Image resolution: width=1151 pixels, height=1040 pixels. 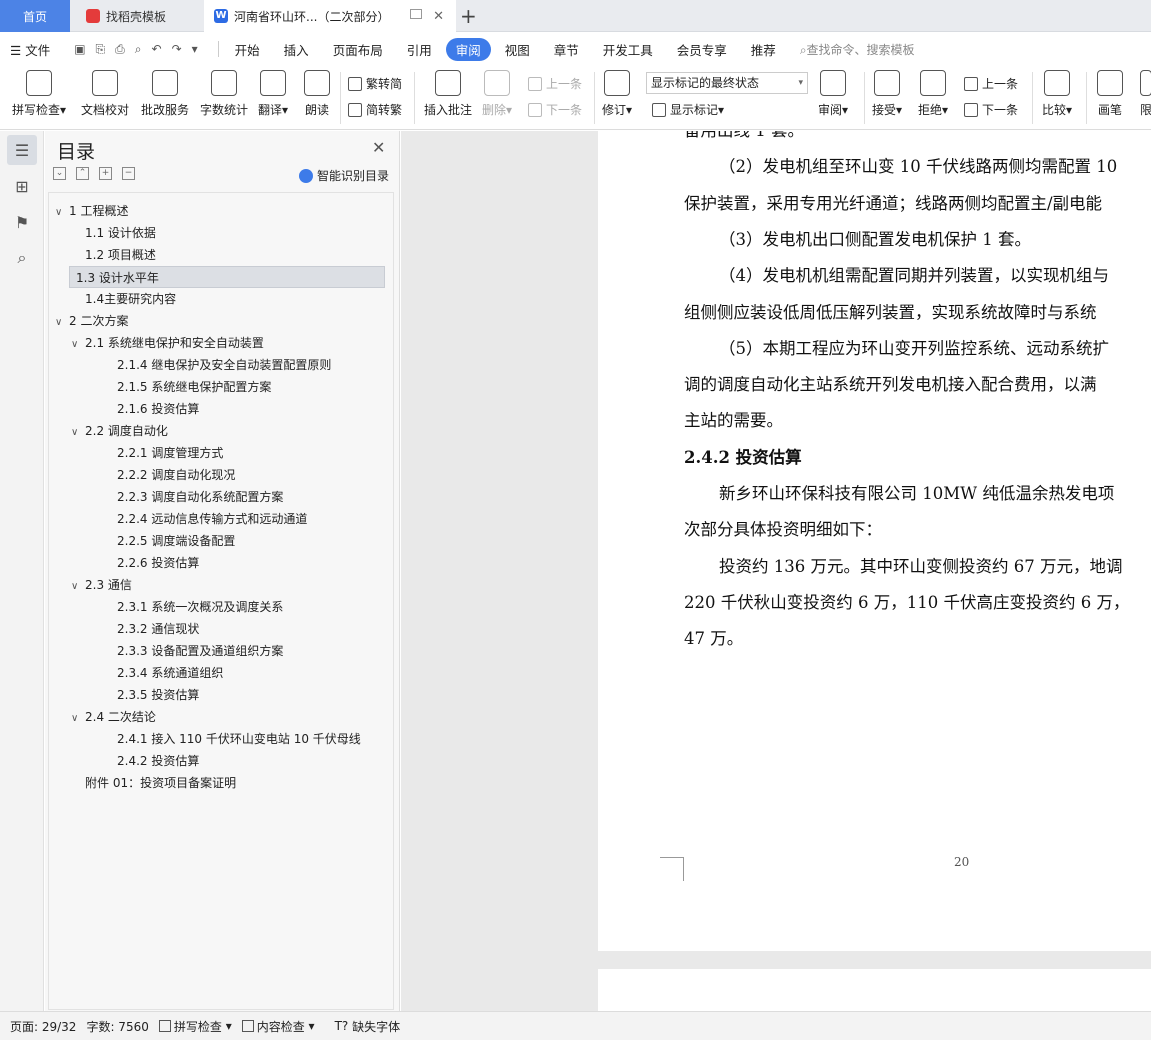 What do you see at coordinates (39, 94) in the screenshot?
I see `spell-check-button: 拼写检查▾` at bounding box center [39, 94].